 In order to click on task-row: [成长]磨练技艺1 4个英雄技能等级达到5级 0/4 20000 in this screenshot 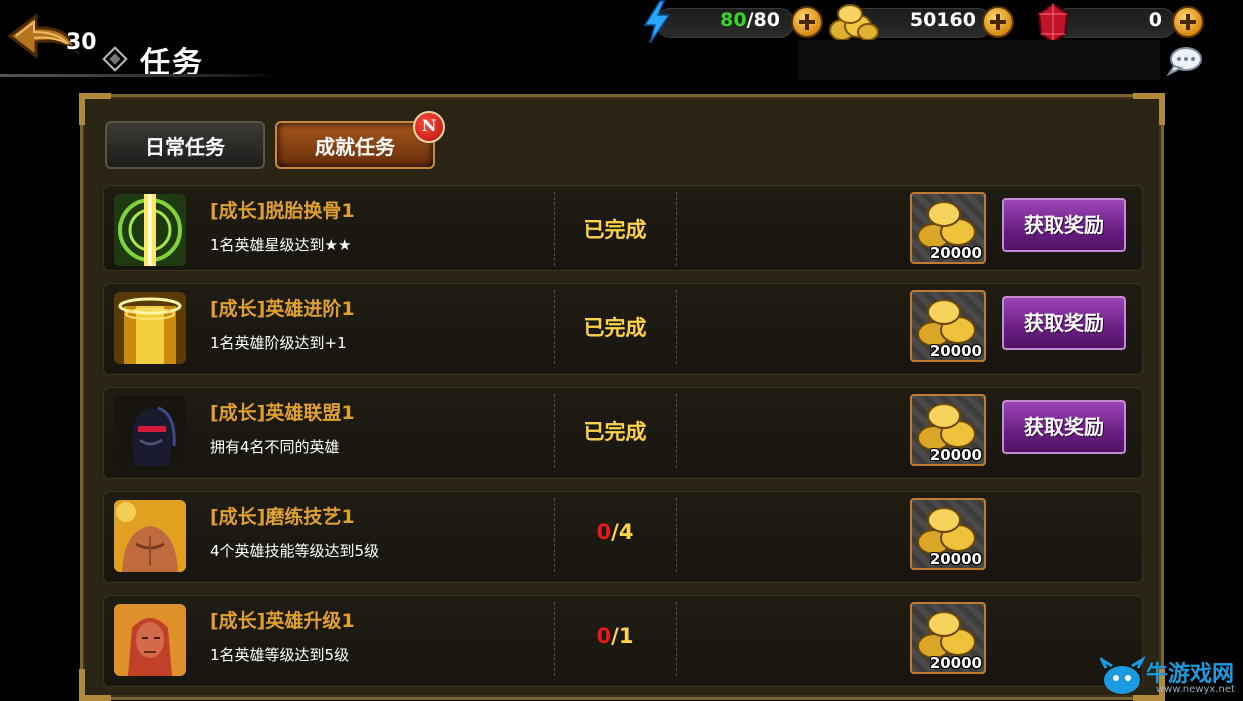, I will do `click(623, 537)`.